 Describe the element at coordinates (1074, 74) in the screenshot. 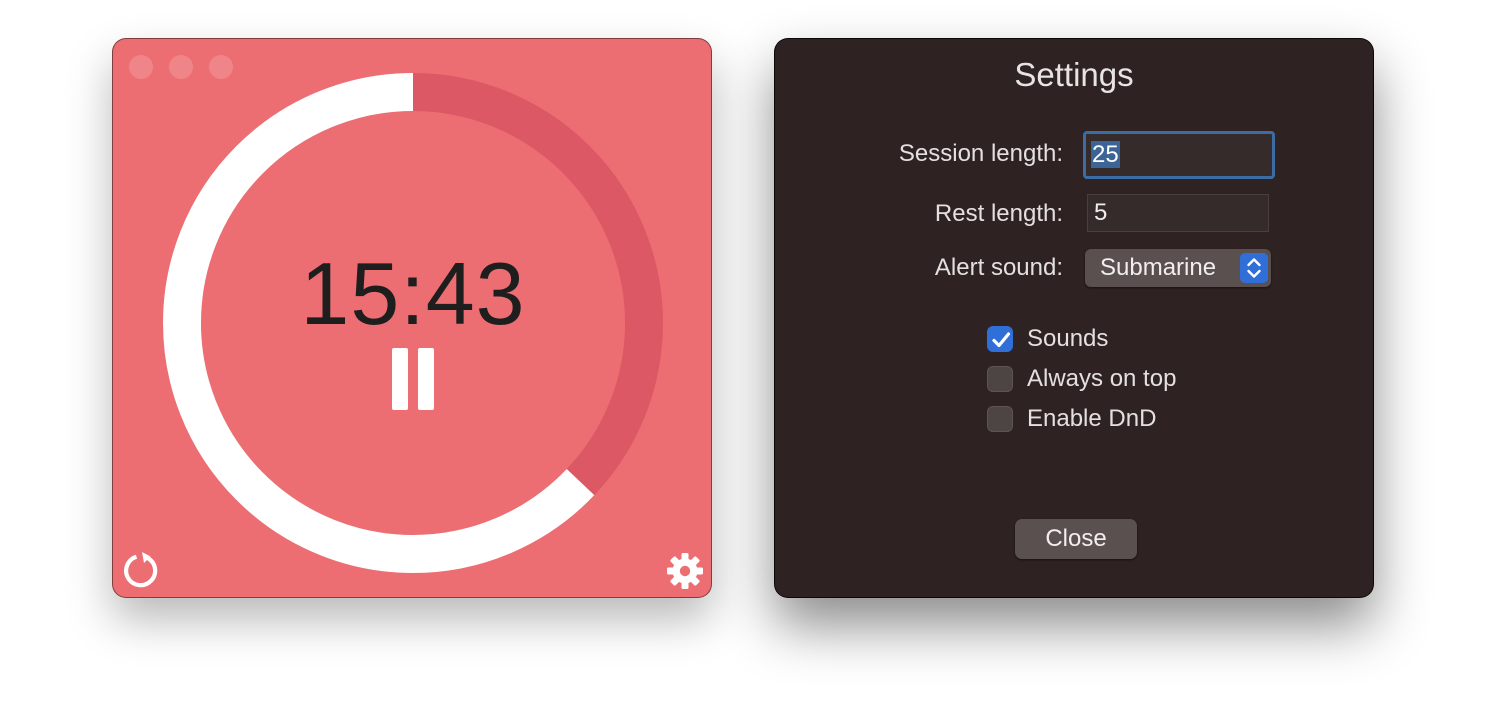

I see `settings-title: Settings` at that location.